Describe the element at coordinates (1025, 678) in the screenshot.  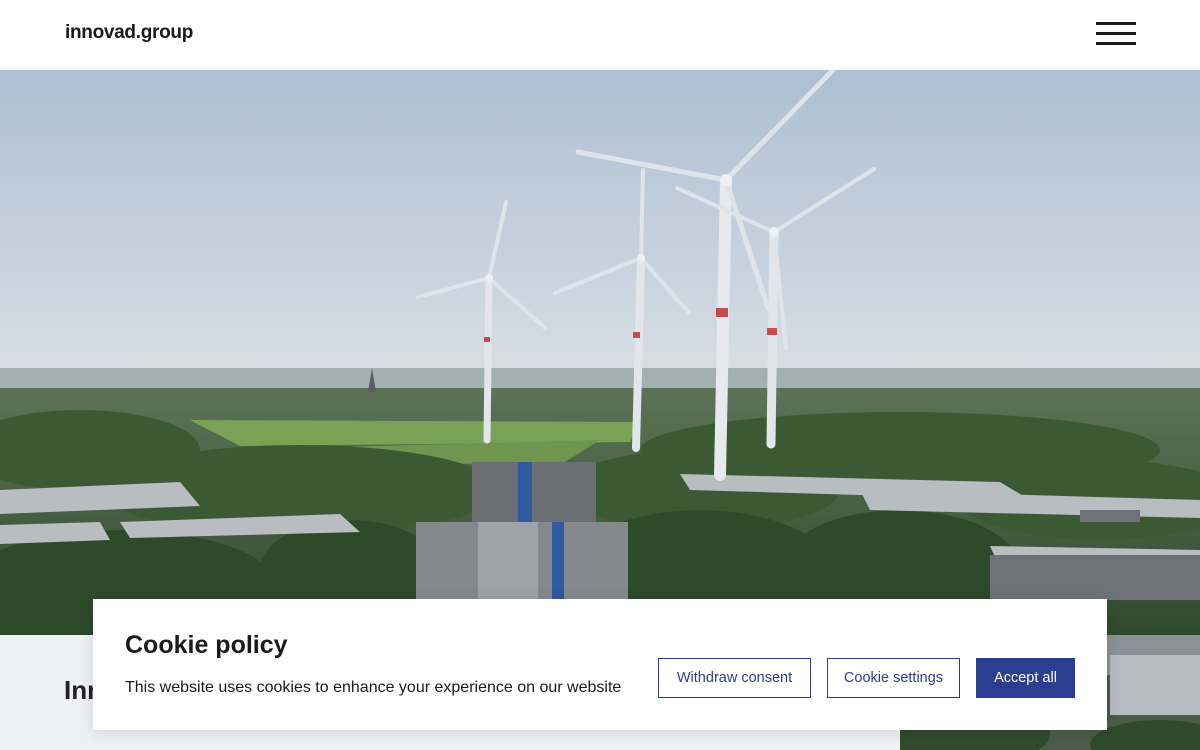
I see `accept-all-button: Accept all` at that location.